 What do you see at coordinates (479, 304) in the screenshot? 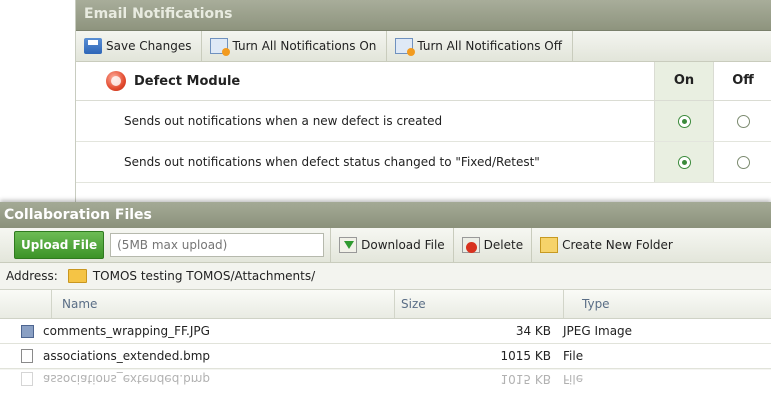
I see `size-column-header: Size` at bounding box center [479, 304].